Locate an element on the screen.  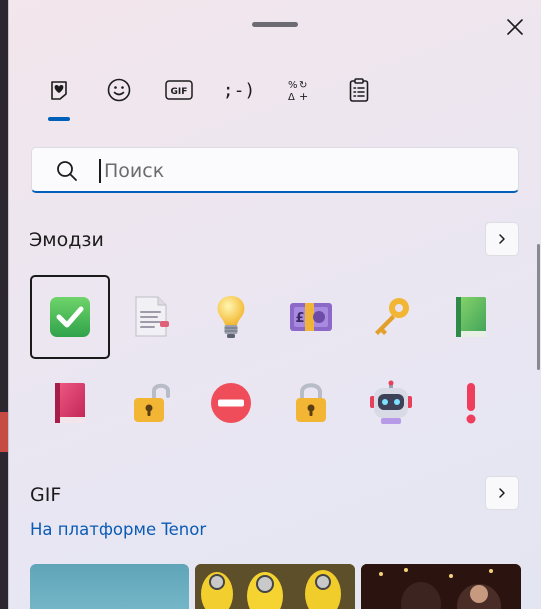
emoji-no-entry is located at coordinates (231, 403).